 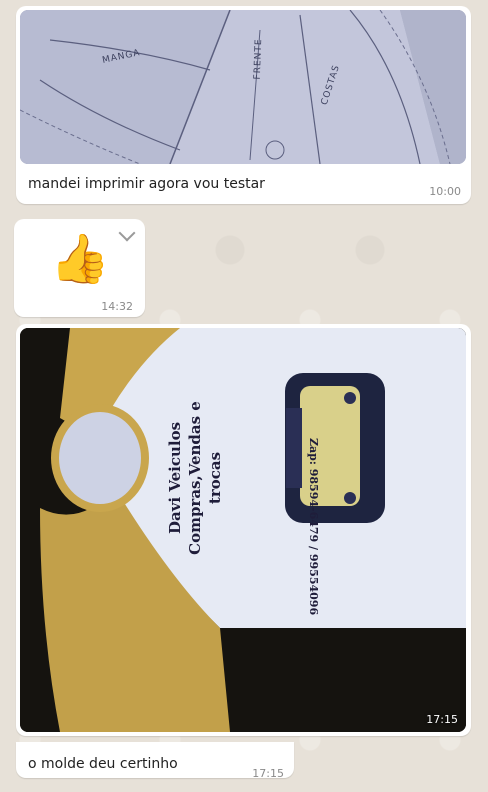 I want to click on pattern-label-frente: FRENTE, so click(x=258, y=59).